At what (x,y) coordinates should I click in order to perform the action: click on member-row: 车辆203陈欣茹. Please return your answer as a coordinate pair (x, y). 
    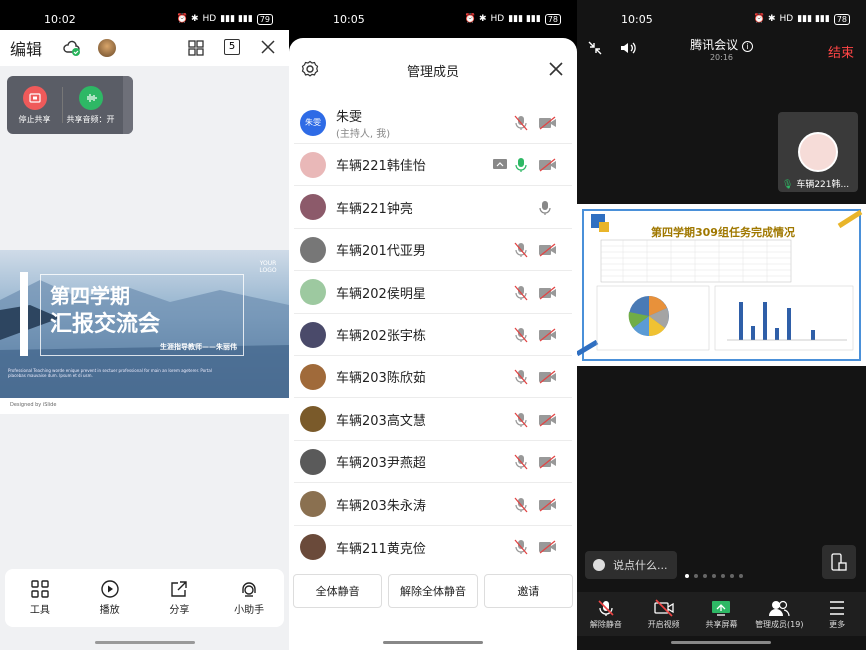
    Looking at the image, I should click on (433, 377).